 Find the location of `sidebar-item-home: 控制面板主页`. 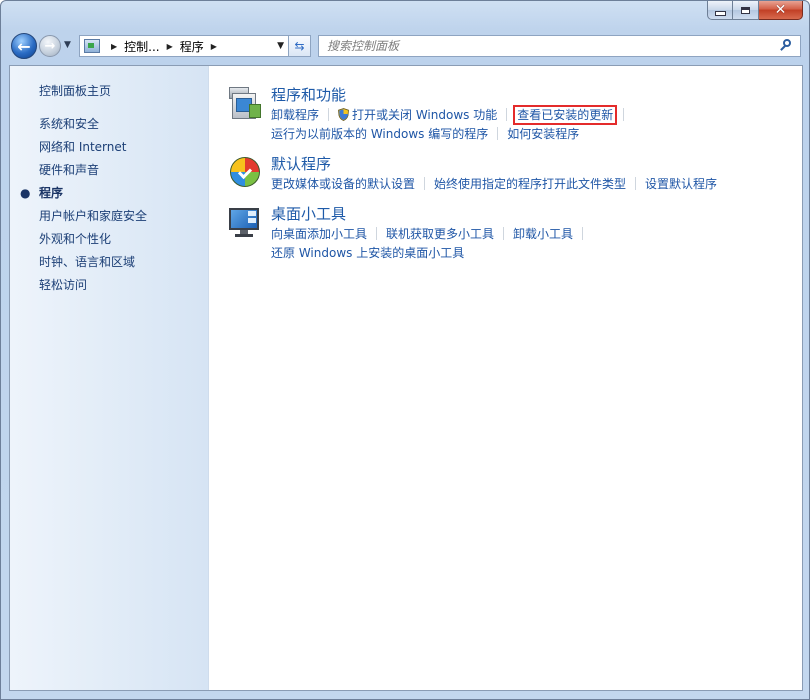

sidebar-item-home: 控制面板主页 is located at coordinates (109, 91).